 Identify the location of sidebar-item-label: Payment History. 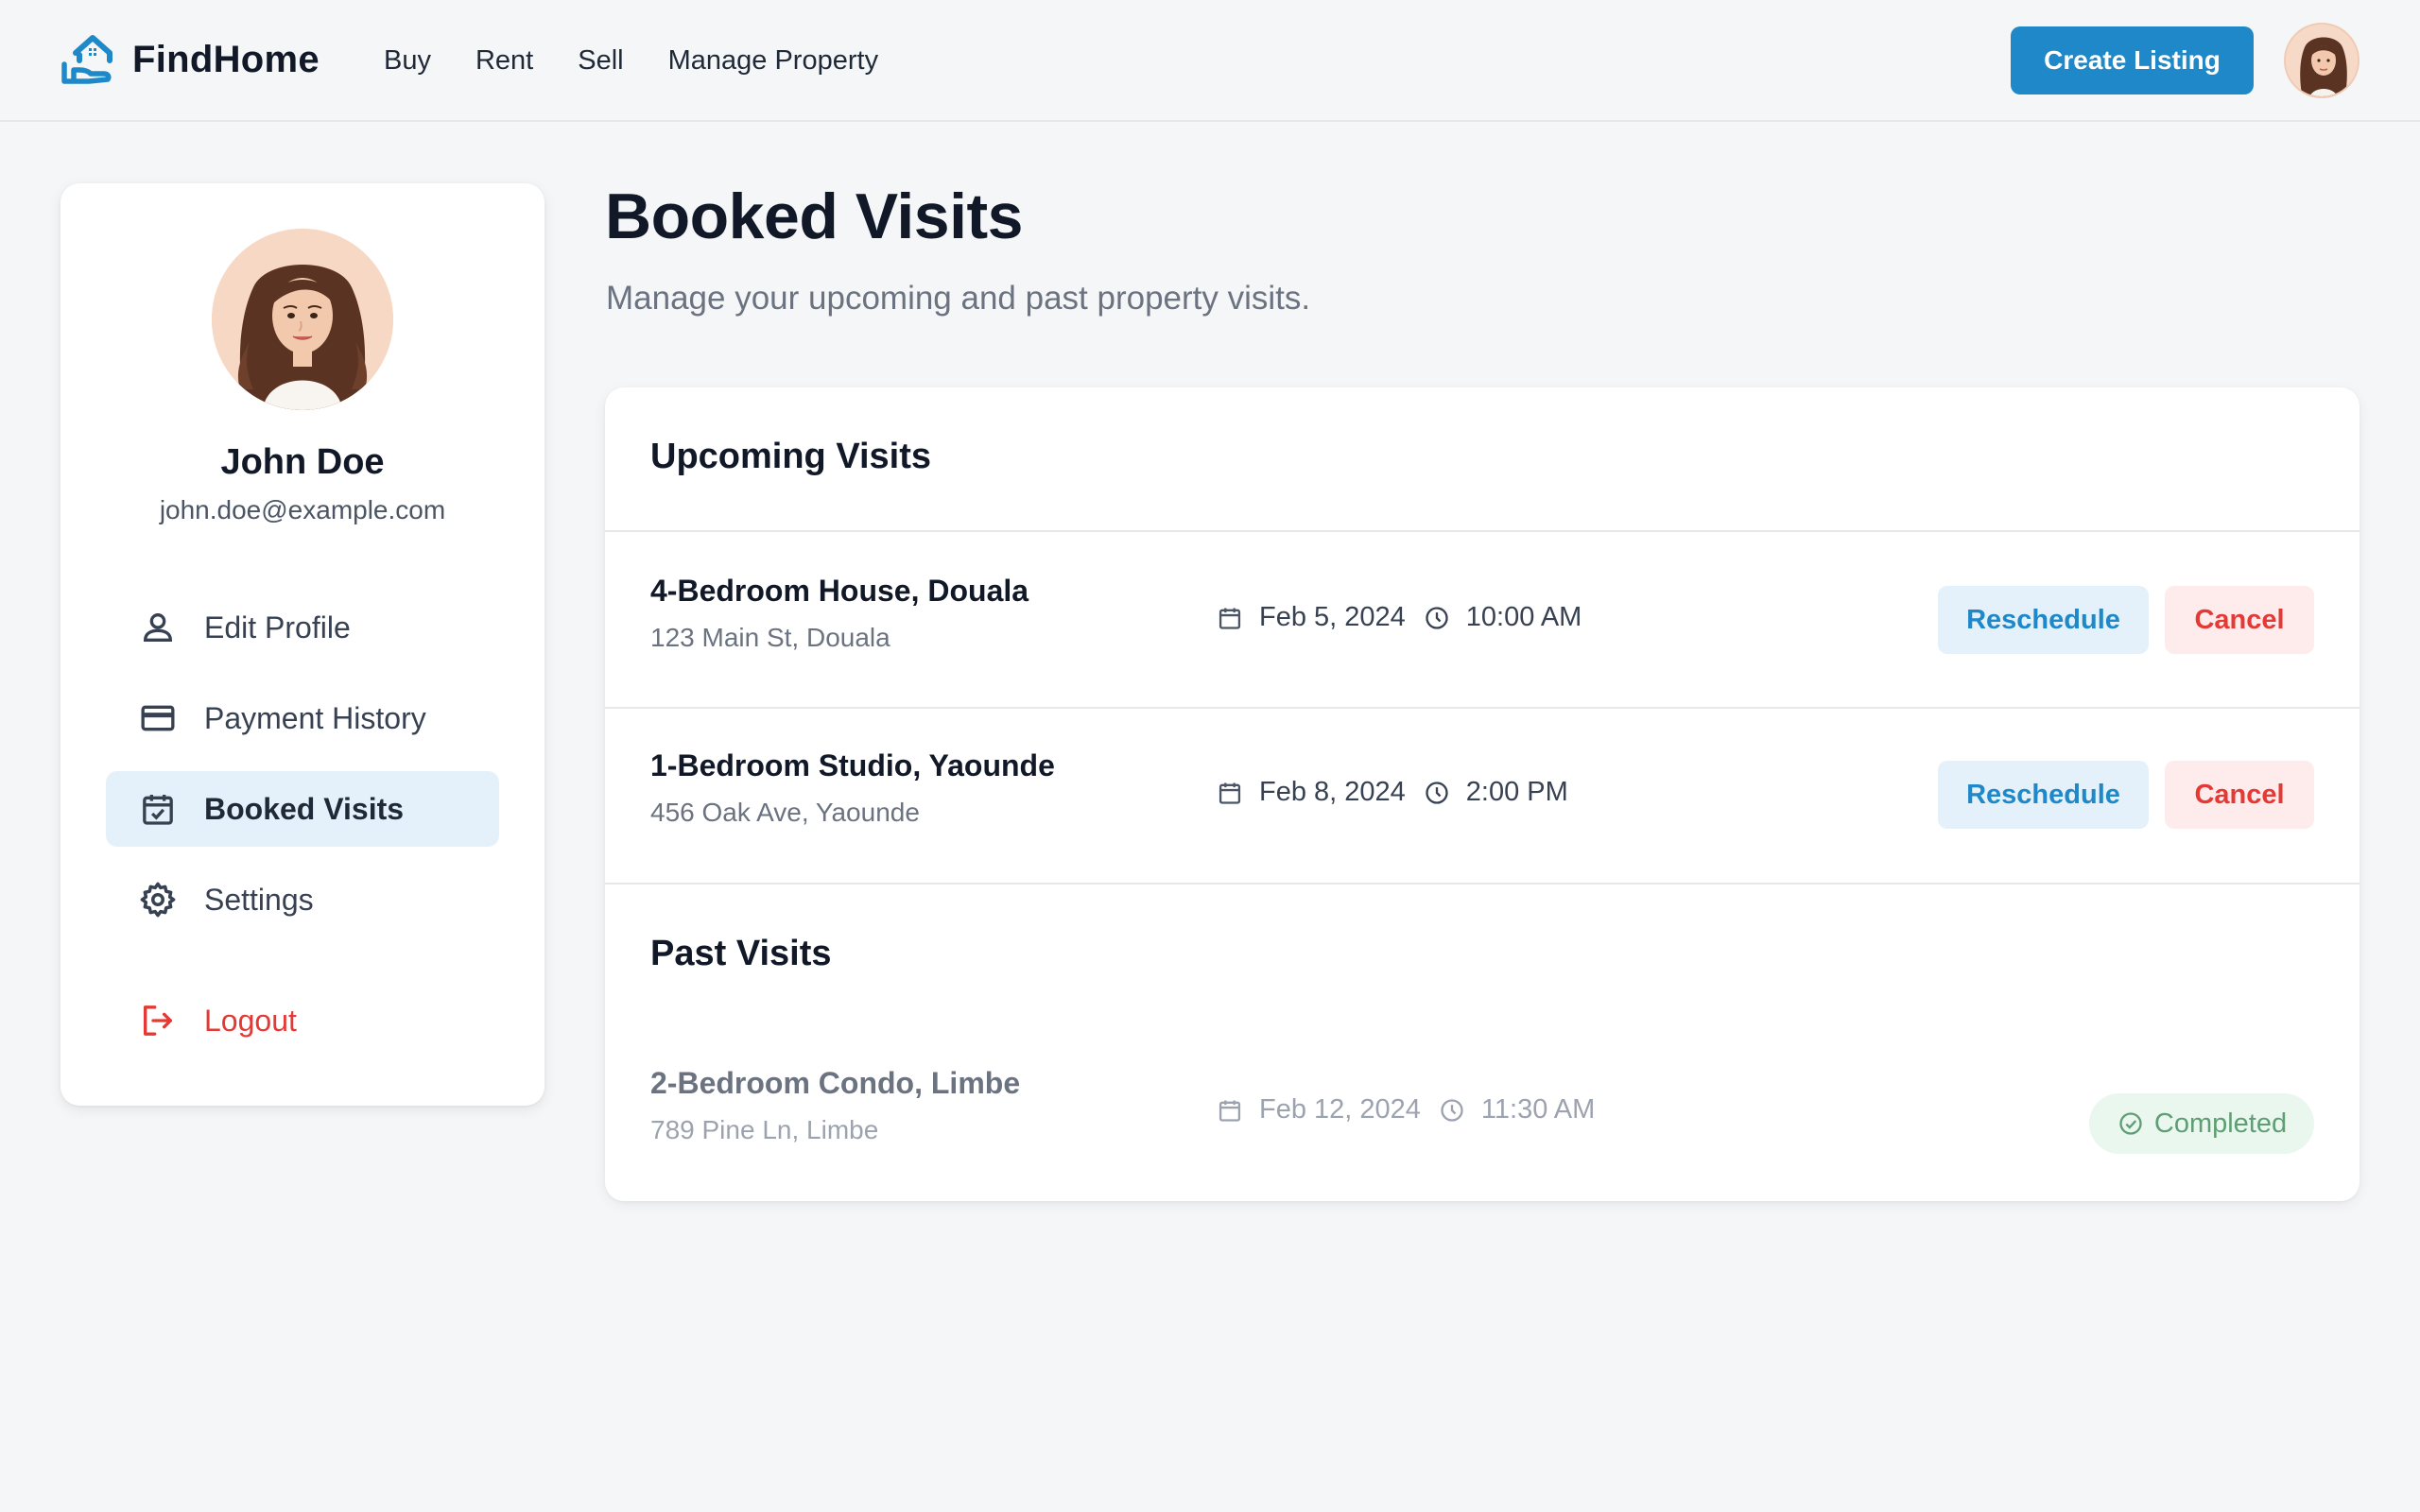
(315, 717).